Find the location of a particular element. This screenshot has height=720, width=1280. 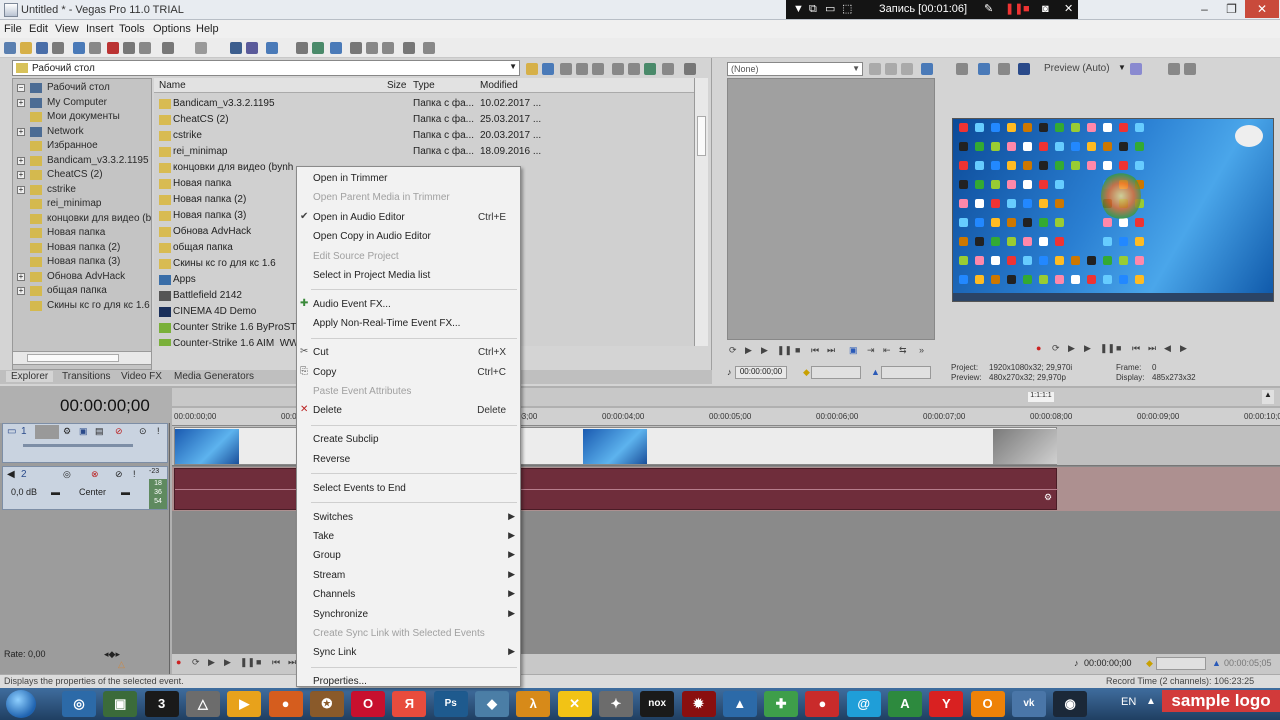

menu-item-delete: ✕ Delete Delete is located at coordinates (408, 410).